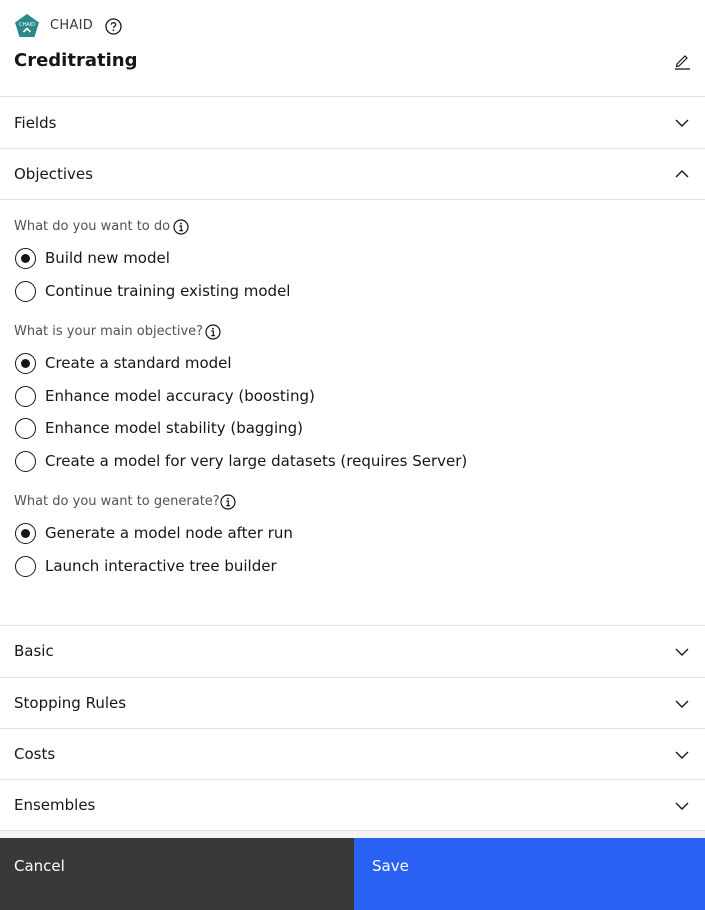 This screenshot has width=705, height=910. What do you see at coordinates (352, 753) in the screenshot?
I see `section-costs: Costs` at bounding box center [352, 753].